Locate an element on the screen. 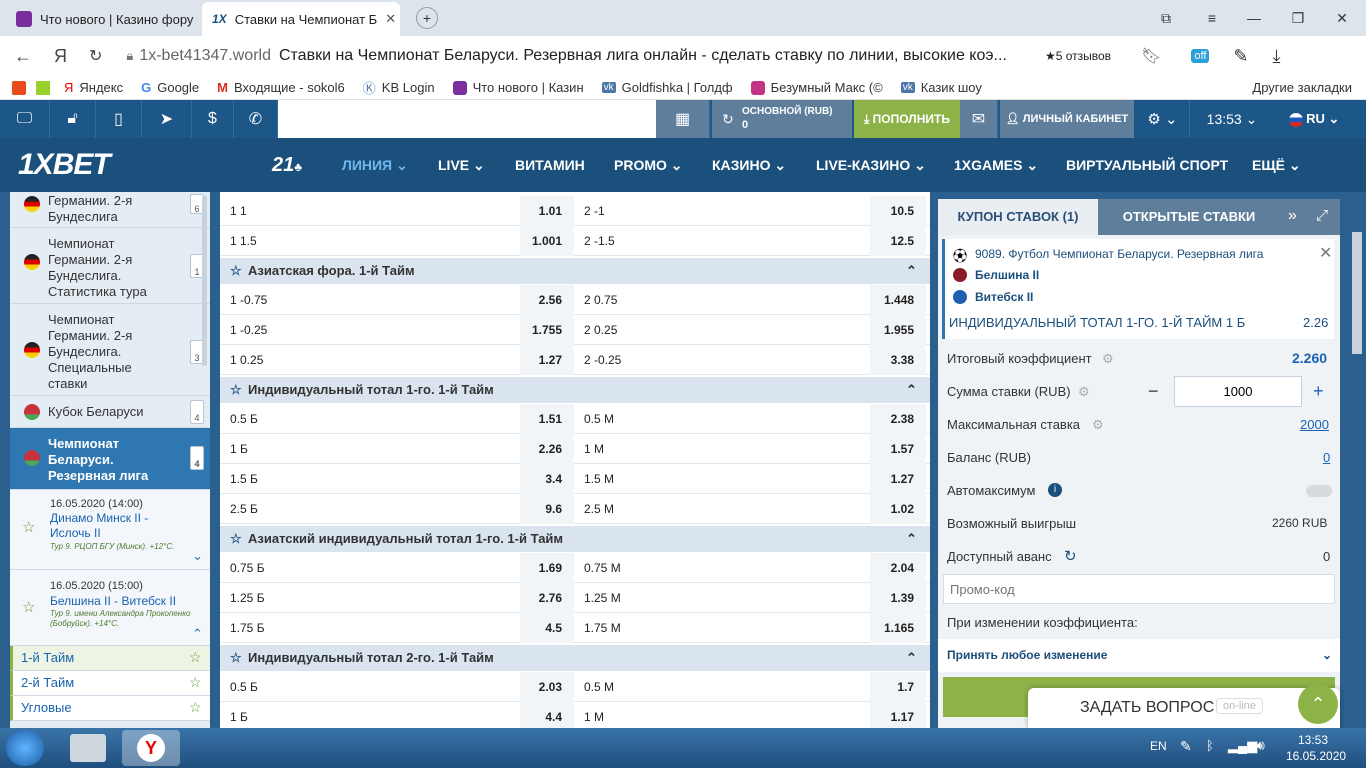 Image resolution: width=1366 pixels, height=768 pixels. outcome-1-odds: 3.4 is located at coordinates (541, 479).